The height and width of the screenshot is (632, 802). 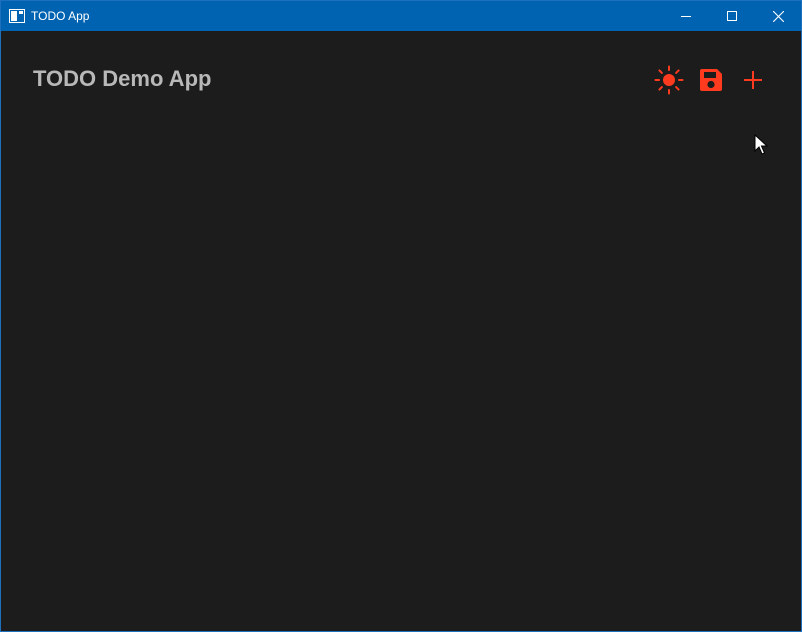 I want to click on add-todo-button, so click(x=753, y=80).